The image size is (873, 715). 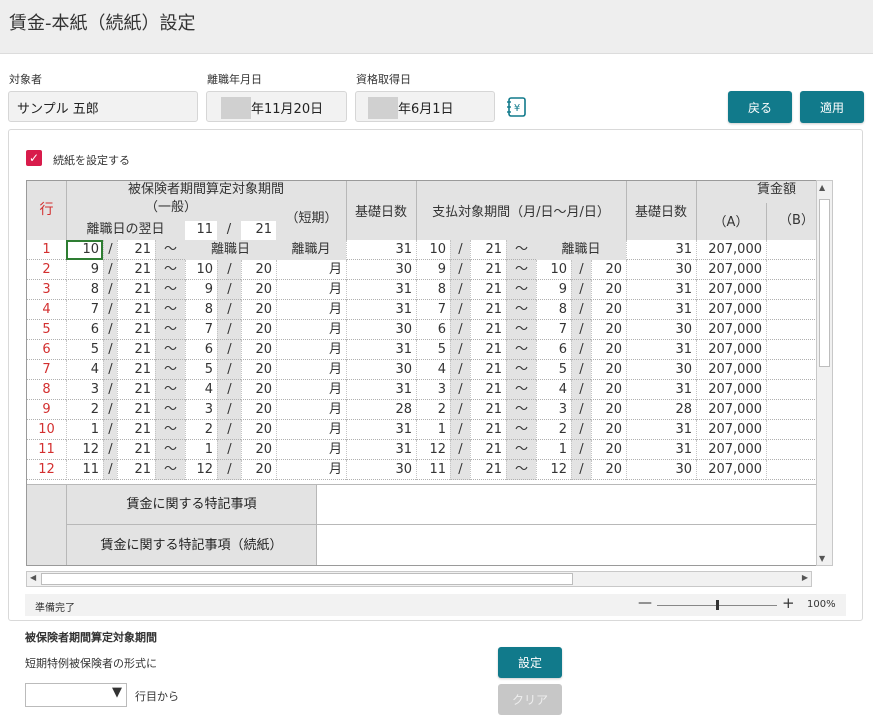 I want to click on cell-from-month: 4, so click(x=84, y=370).